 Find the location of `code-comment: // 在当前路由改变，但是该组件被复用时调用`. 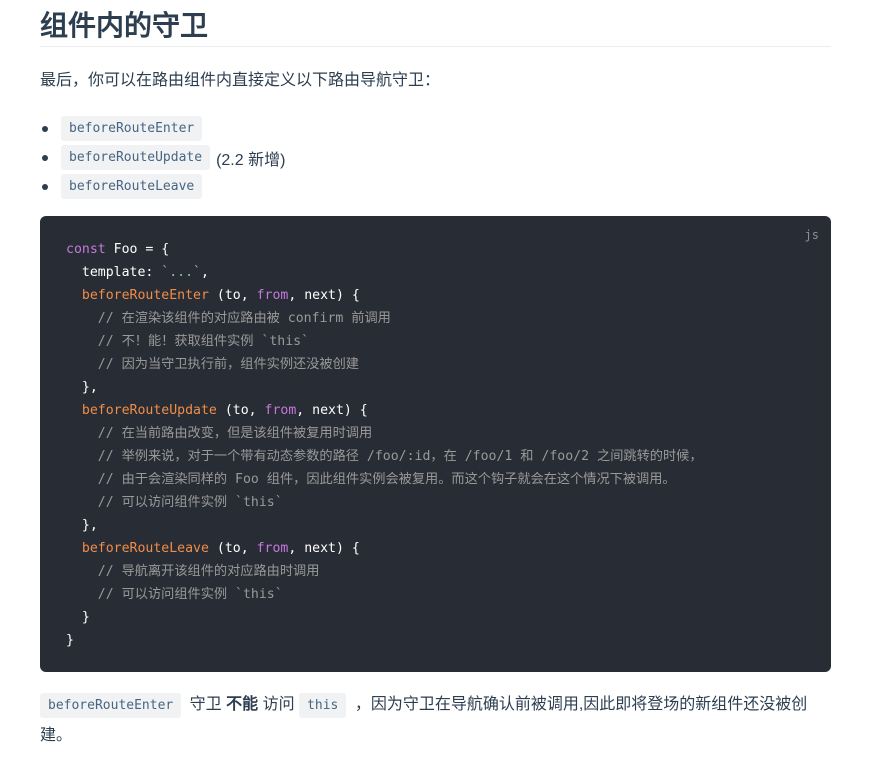

code-comment: // 在当前路由改变，但是该组件被复用时调用 is located at coordinates (219, 433).